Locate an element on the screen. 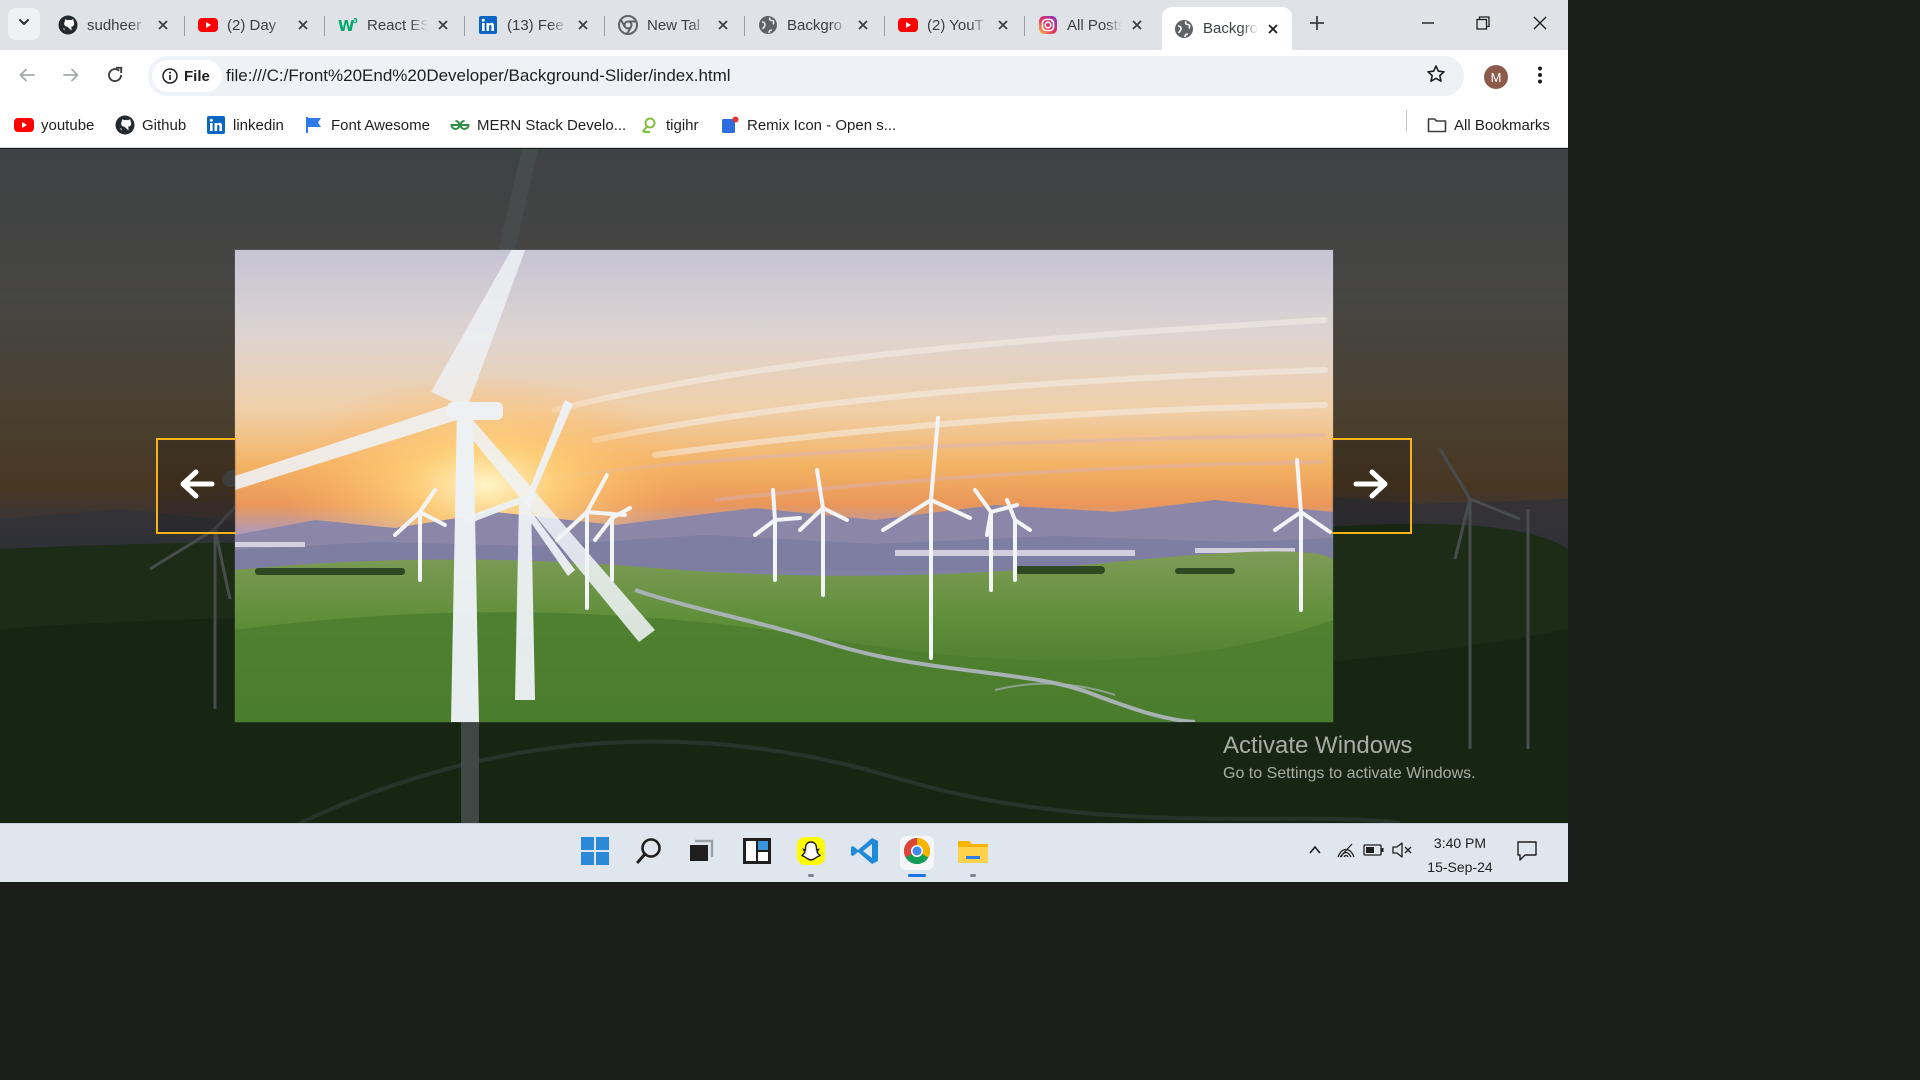  bookmark-tigihr: tigihr is located at coordinates (669, 125).